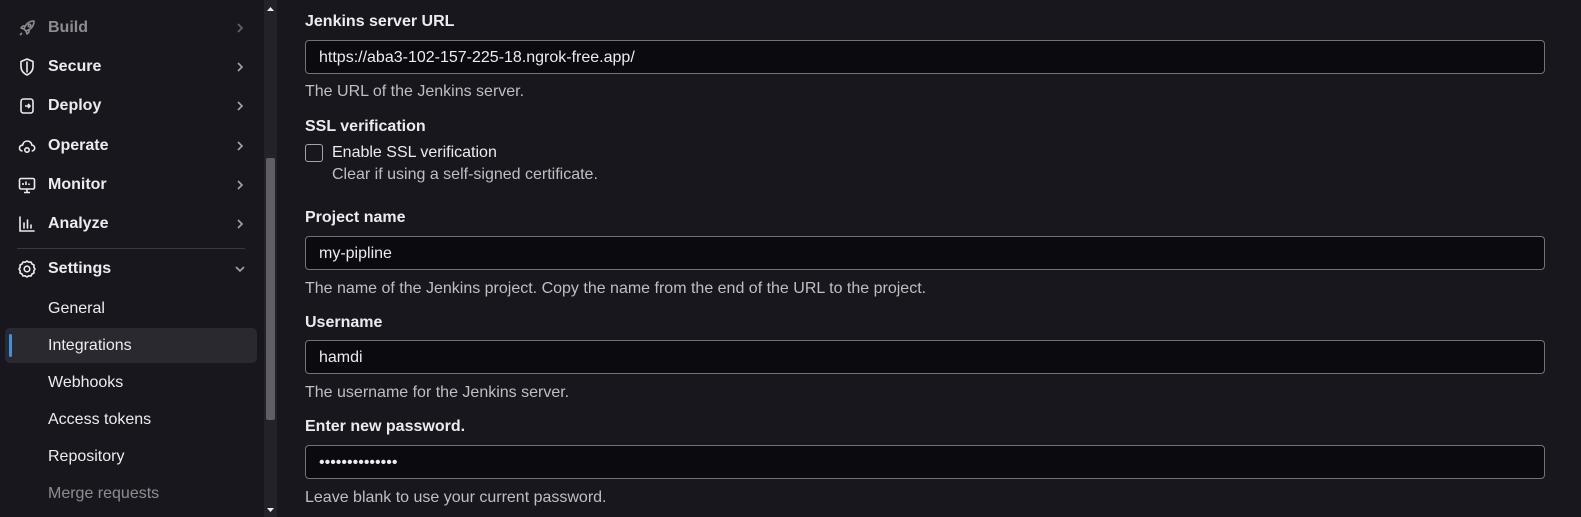 This screenshot has width=1581, height=517. Describe the element at coordinates (27, 224) in the screenshot. I see `chart-icon` at that location.